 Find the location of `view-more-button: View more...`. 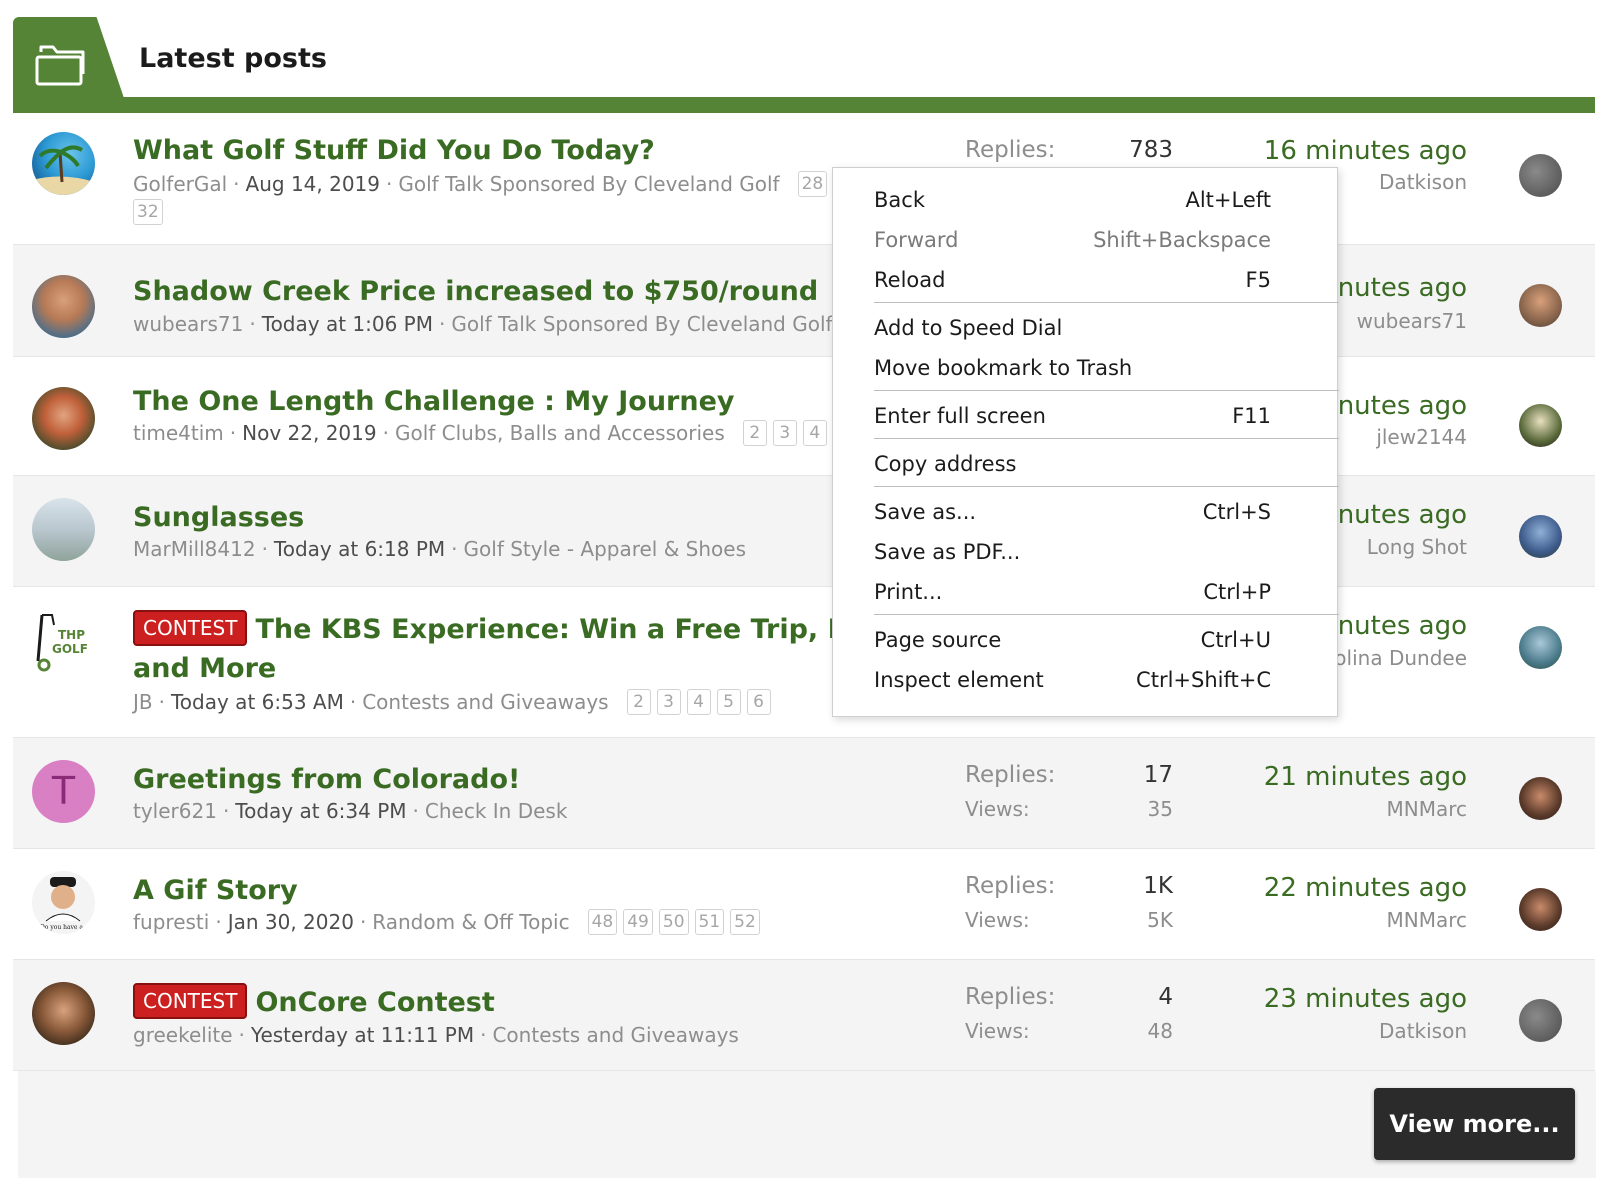

view-more-button: View more... is located at coordinates (1474, 1124).